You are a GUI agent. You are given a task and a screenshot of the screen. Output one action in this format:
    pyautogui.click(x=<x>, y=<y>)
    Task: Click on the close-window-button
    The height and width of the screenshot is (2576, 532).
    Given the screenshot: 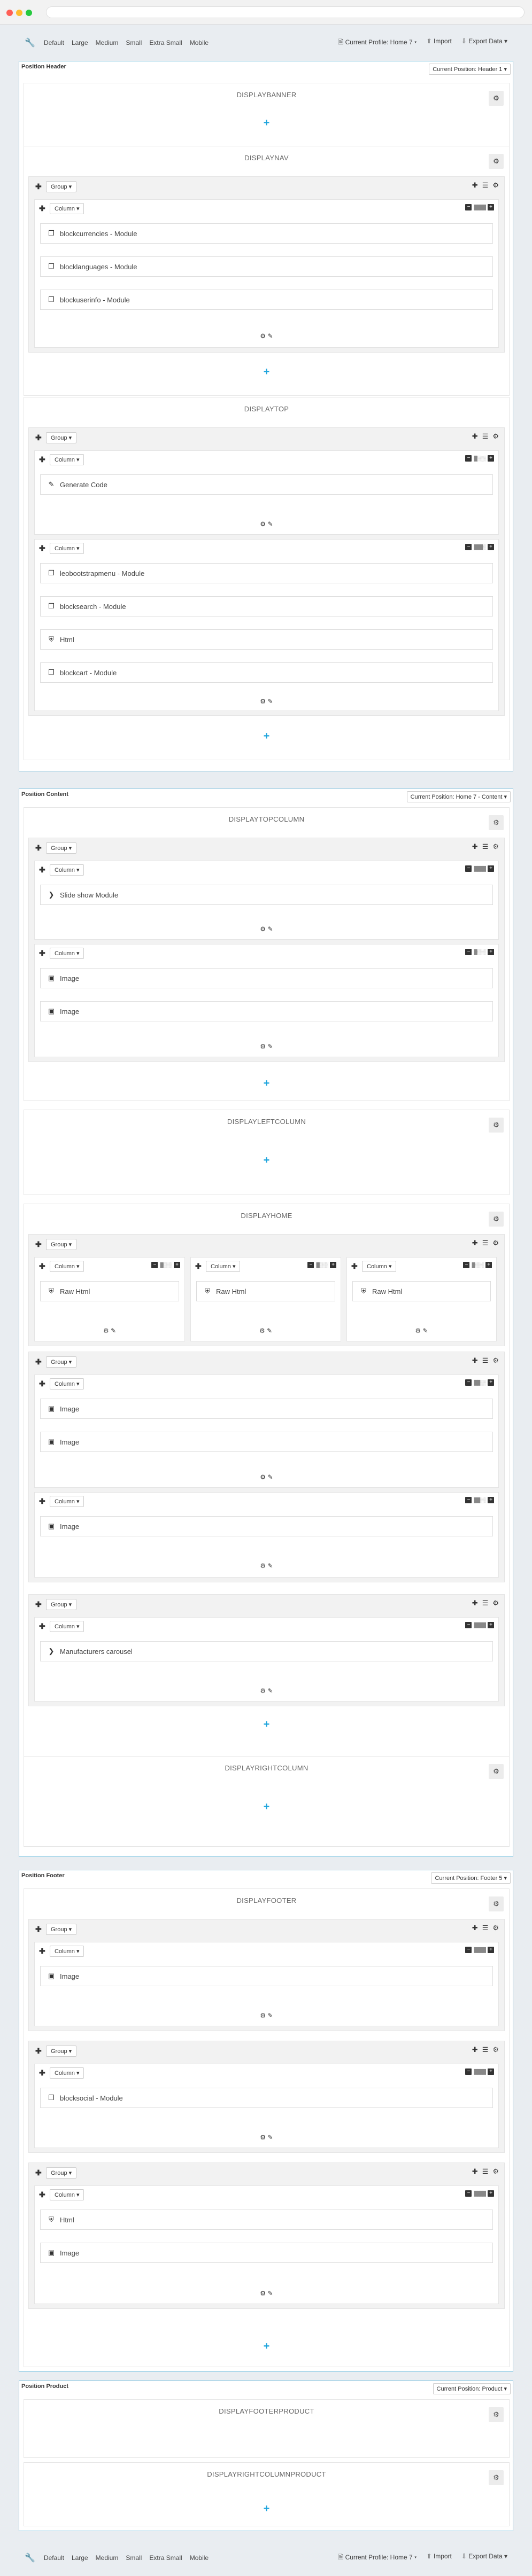 What is the action you would take?
    pyautogui.click(x=9, y=13)
    